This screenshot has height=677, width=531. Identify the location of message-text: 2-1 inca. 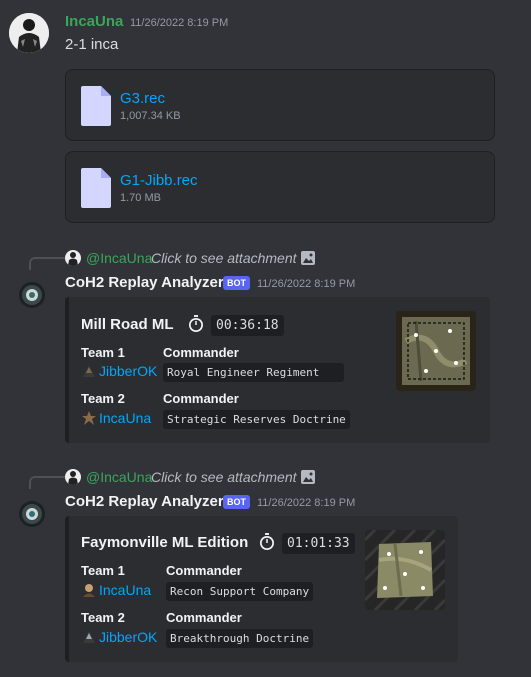
(92, 44).